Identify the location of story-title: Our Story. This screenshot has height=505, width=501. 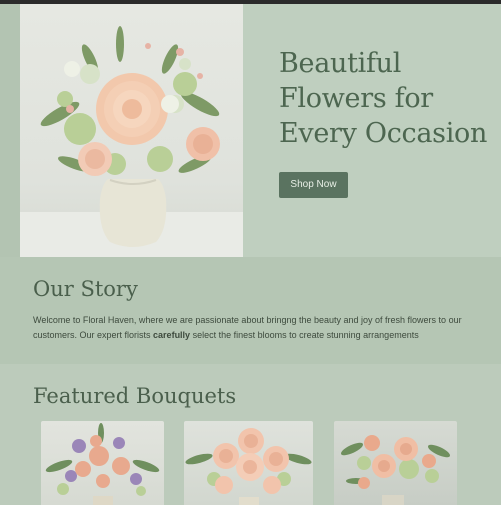
(85, 289).